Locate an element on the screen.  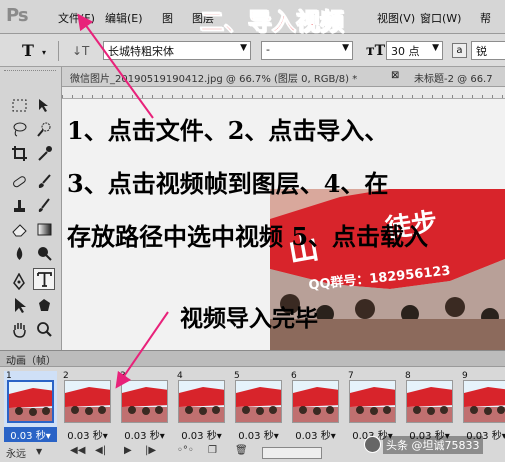
close-icon: ⊠ is located at coordinates (395, 75).